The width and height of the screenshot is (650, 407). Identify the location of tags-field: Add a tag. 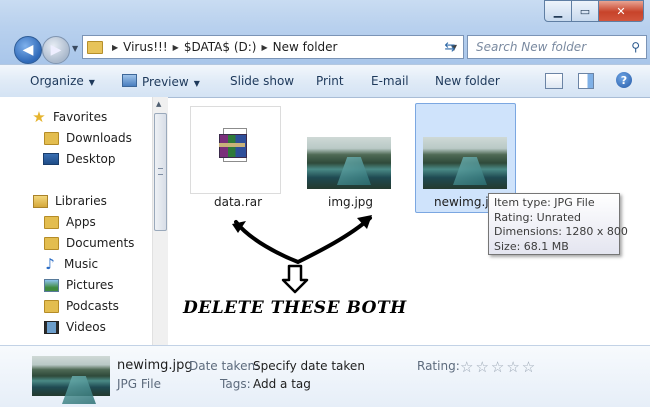
(282, 384).